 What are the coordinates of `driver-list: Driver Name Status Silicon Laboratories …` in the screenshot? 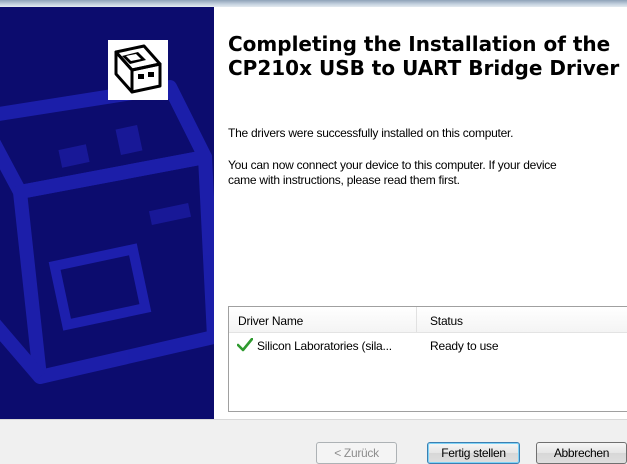 It's located at (427, 359).